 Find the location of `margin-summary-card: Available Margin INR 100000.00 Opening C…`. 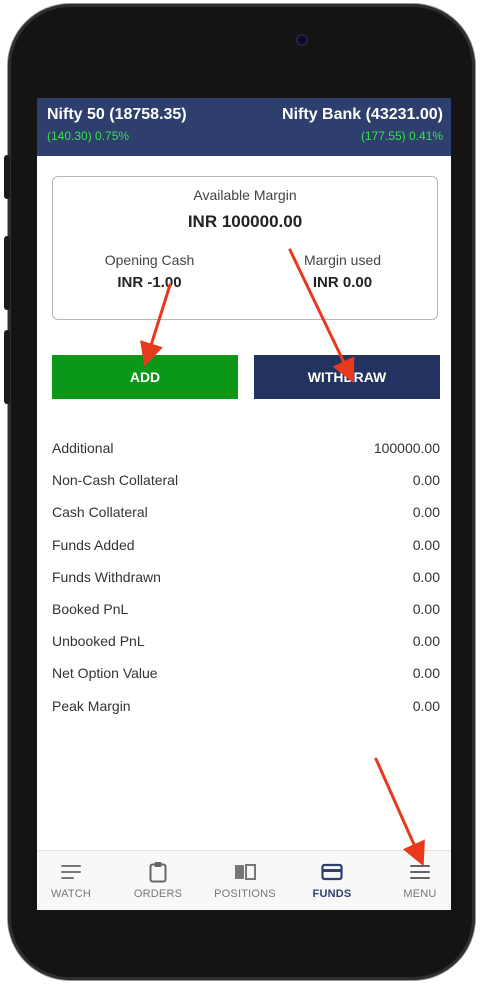

margin-summary-card: Available Margin INR 100000.00 Opening C… is located at coordinates (245, 248).